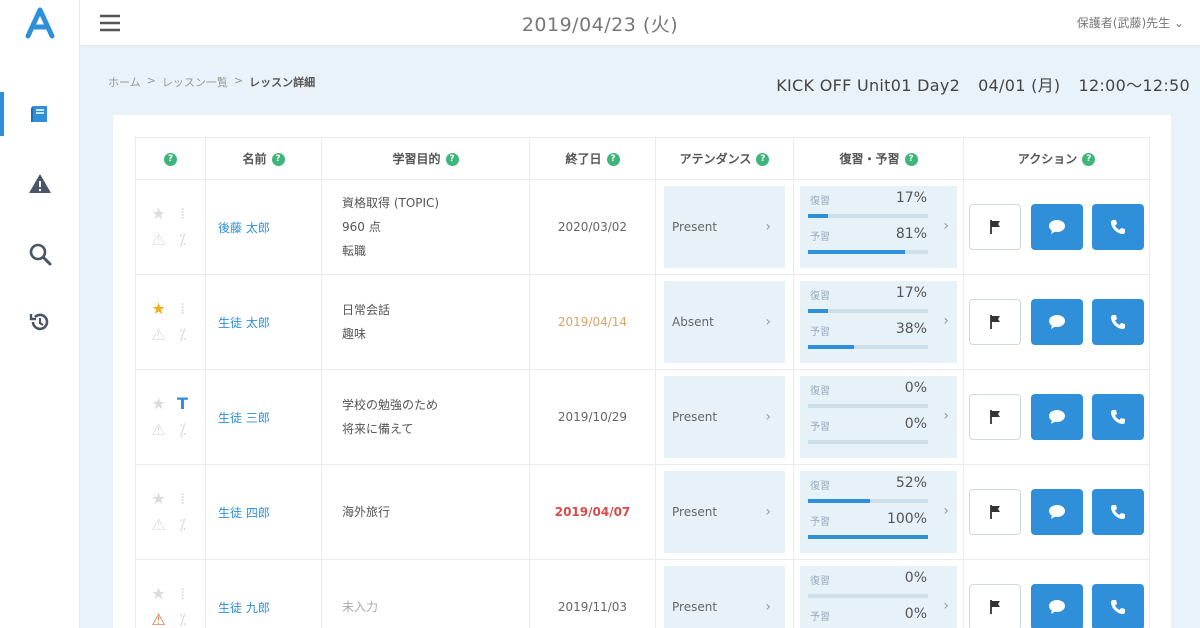 The image size is (1200, 628). Describe the element at coordinates (693, 322) in the screenshot. I see `attendance-status: Absent` at that location.